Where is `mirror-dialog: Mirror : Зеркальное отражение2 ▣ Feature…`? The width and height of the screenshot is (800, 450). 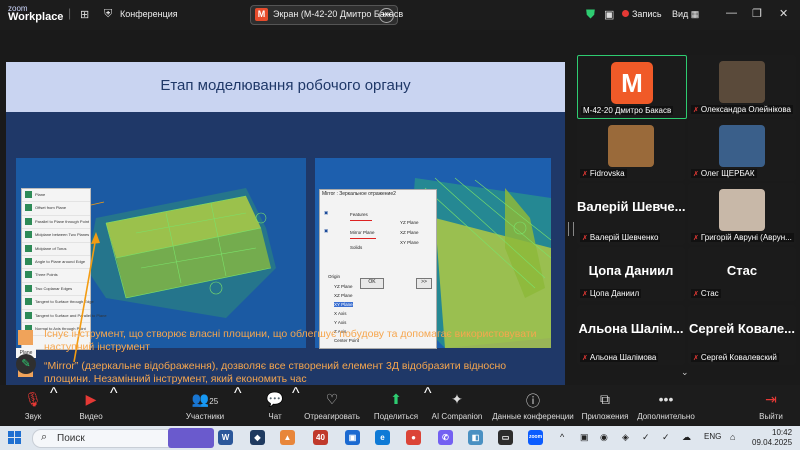
mirror-dialog: Mirror : Зеркальное отражение2 ▣ Feature… is located at coordinates (378, 269).